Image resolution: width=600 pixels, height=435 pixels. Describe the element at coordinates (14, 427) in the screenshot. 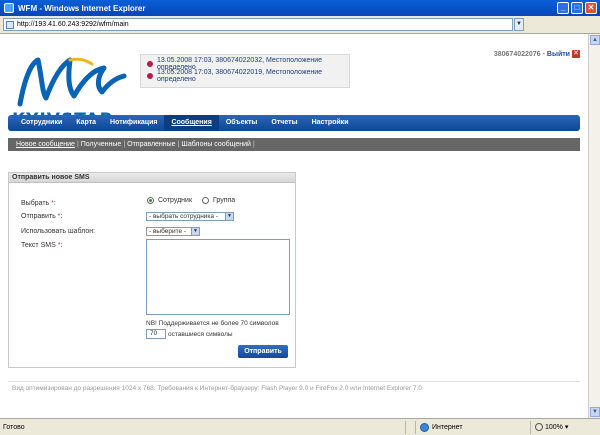

I see `status-text: Готово` at that location.